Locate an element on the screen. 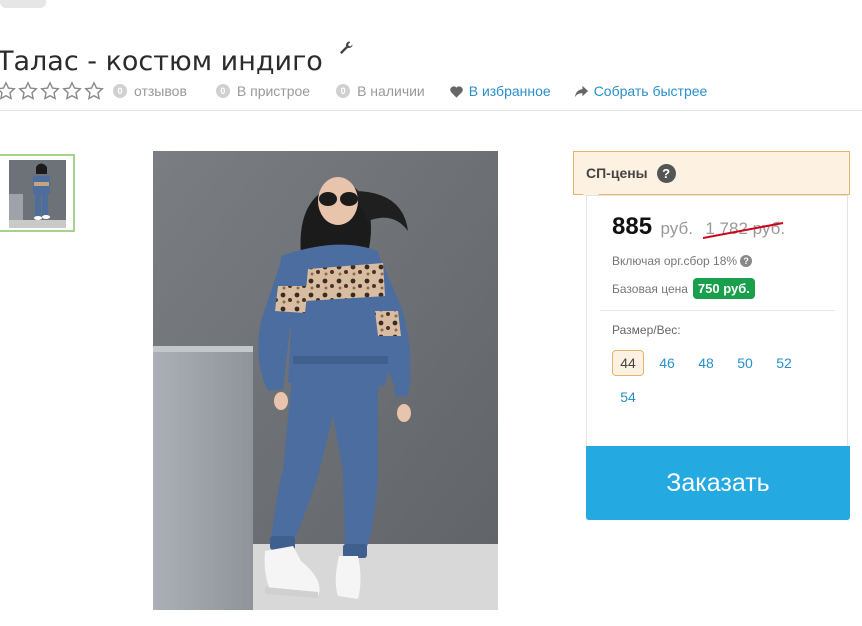 This screenshot has width=862, height=626. base-price-label: Базовая цена is located at coordinates (650, 288).